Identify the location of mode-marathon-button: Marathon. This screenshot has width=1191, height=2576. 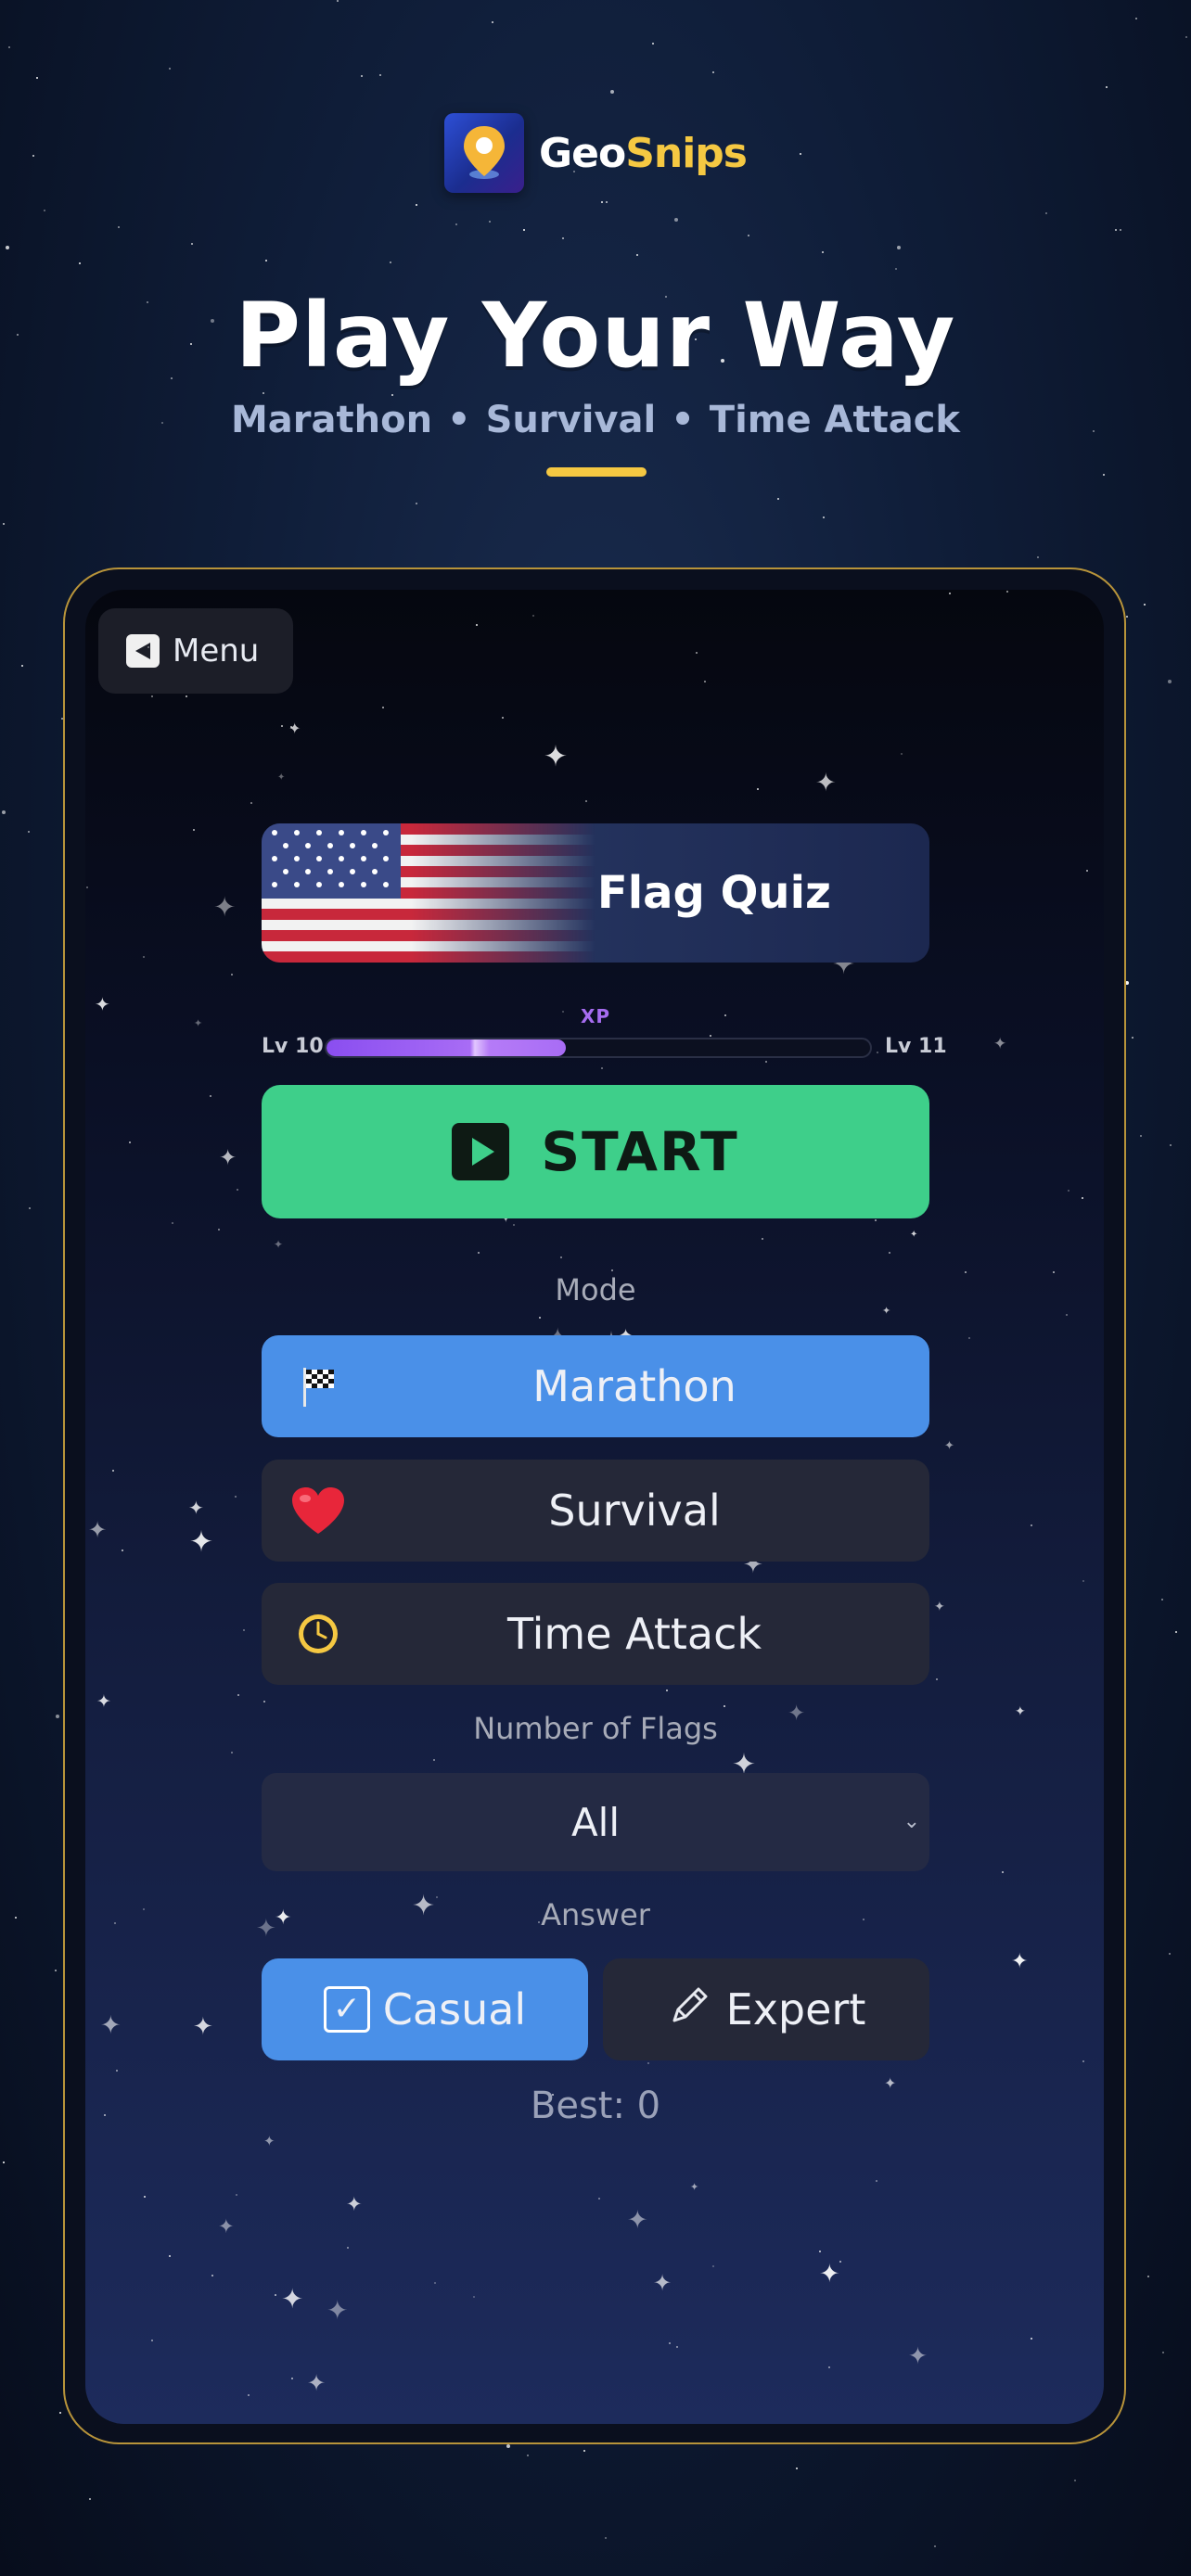
(595, 1386).